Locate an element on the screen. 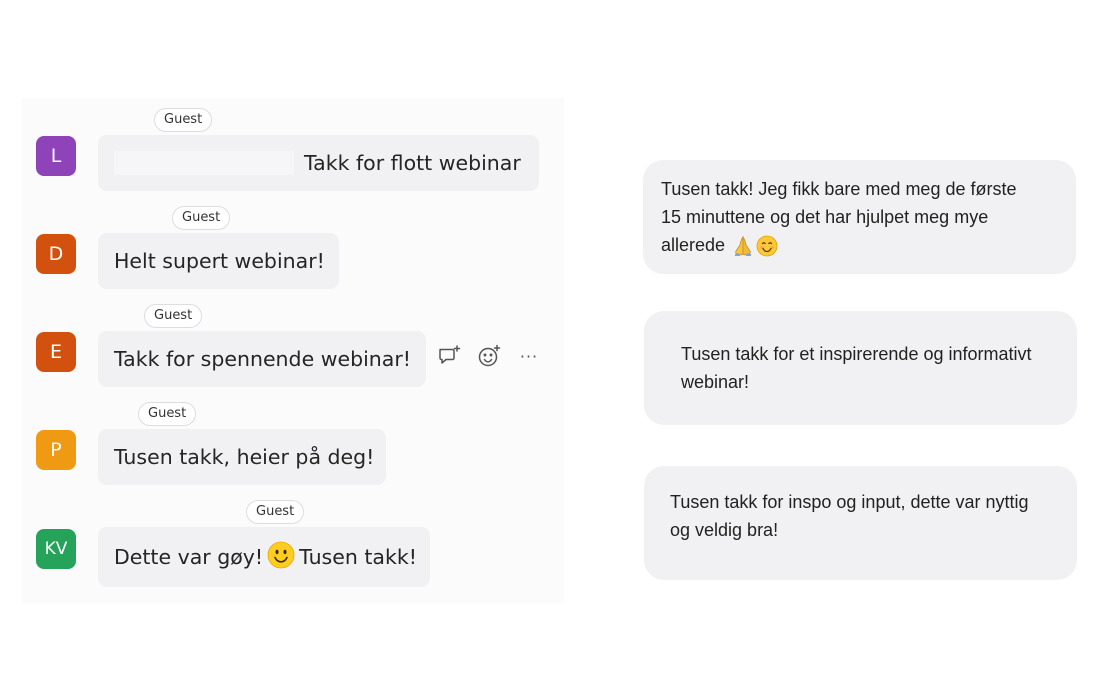 The image size is (1100, 700). add-reaction-icon is located at coordinates (489, 356).